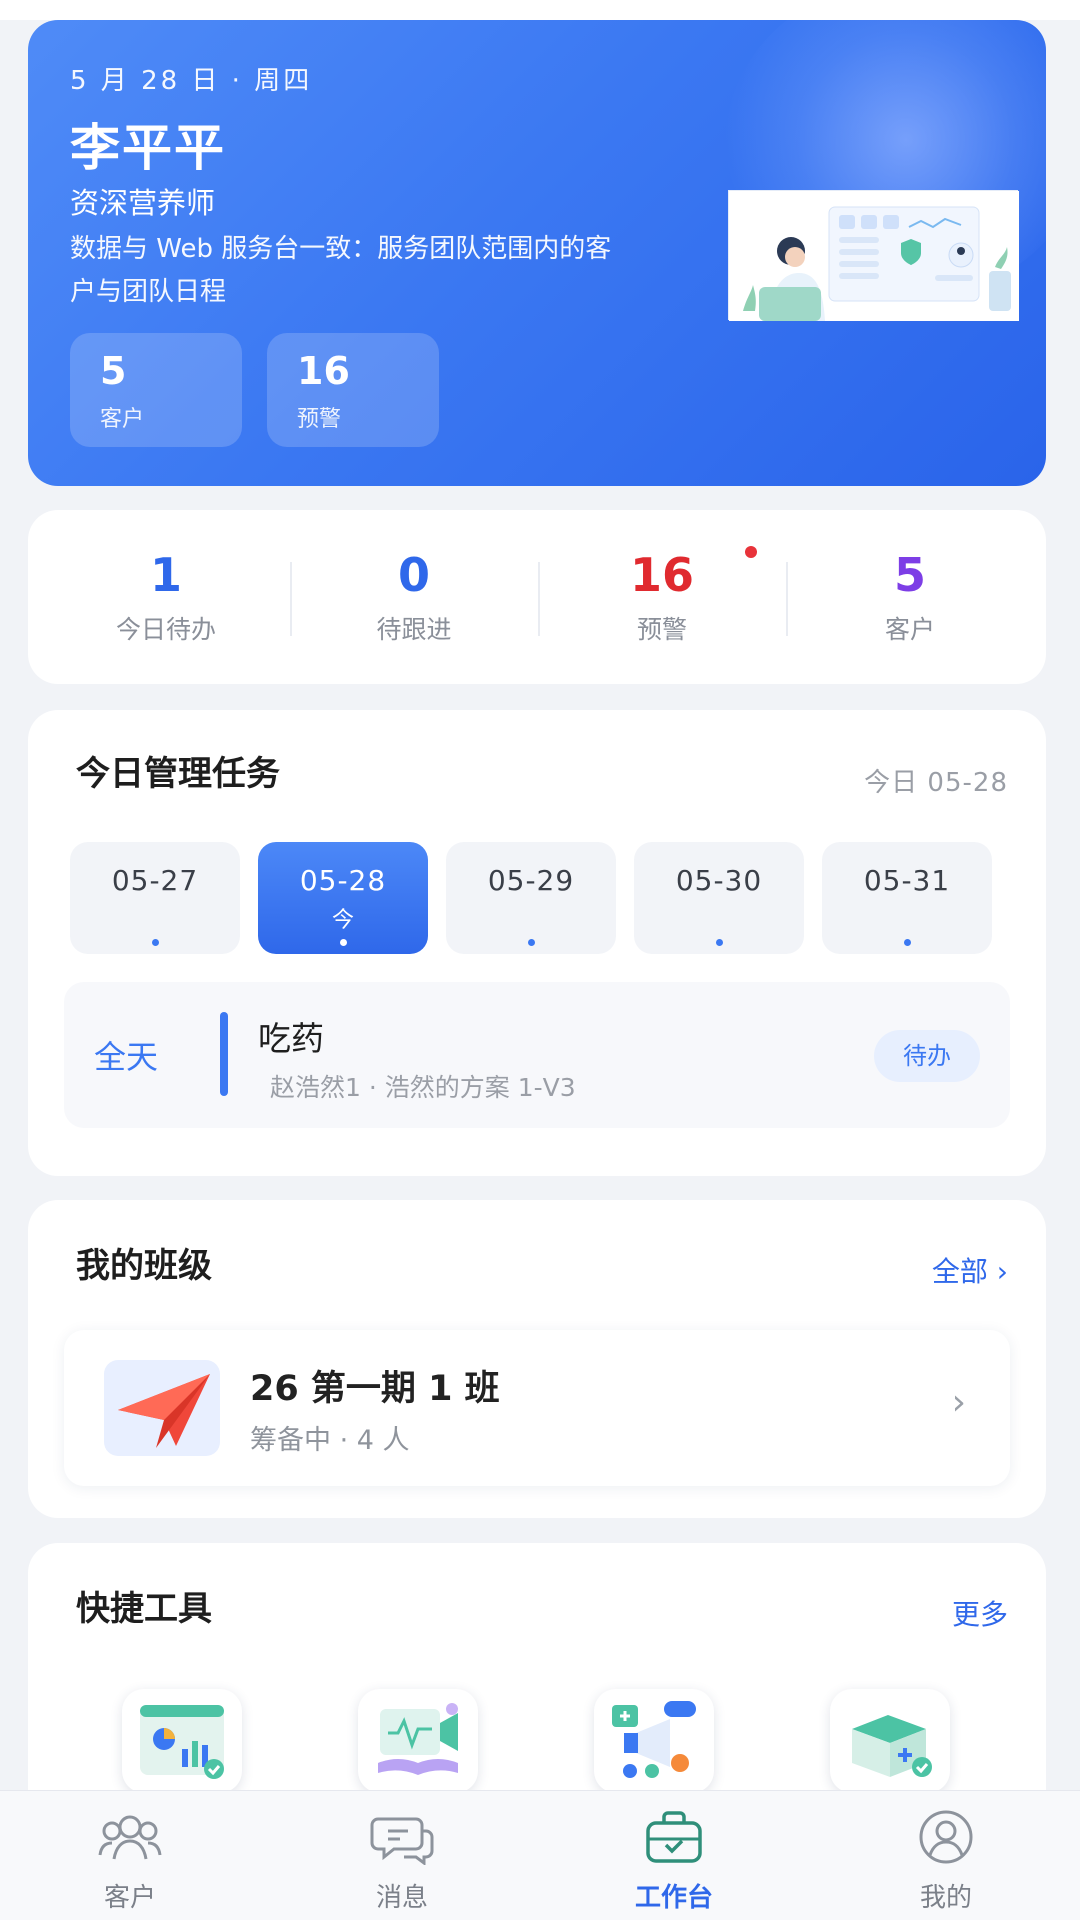  I want to click on announcement-icon, so click(654, 1741).